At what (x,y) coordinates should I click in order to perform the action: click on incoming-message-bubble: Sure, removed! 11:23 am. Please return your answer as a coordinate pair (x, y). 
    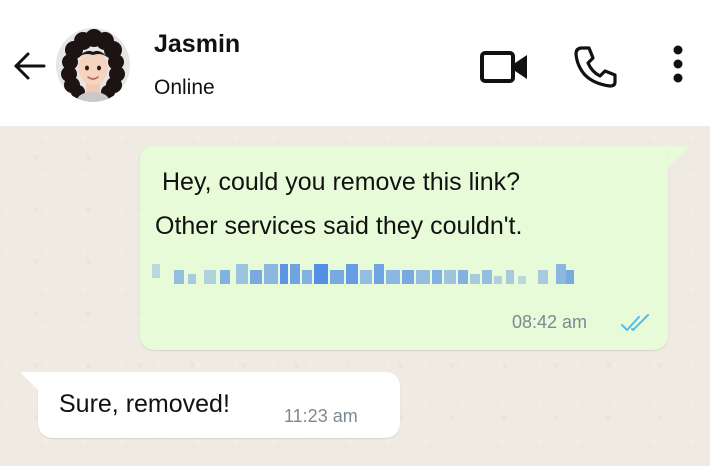
    Looking at the image, I should click on (219, 405).